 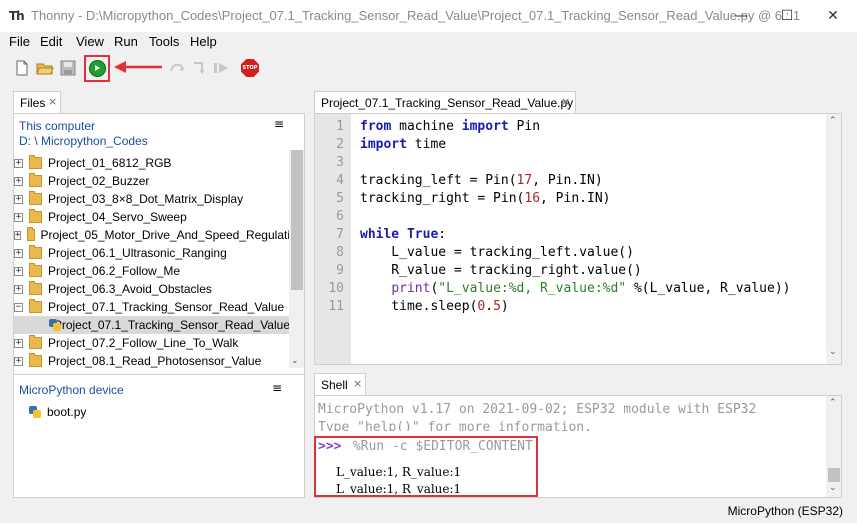 I want to click on minimize-button: —, so click(x=741, y=16).